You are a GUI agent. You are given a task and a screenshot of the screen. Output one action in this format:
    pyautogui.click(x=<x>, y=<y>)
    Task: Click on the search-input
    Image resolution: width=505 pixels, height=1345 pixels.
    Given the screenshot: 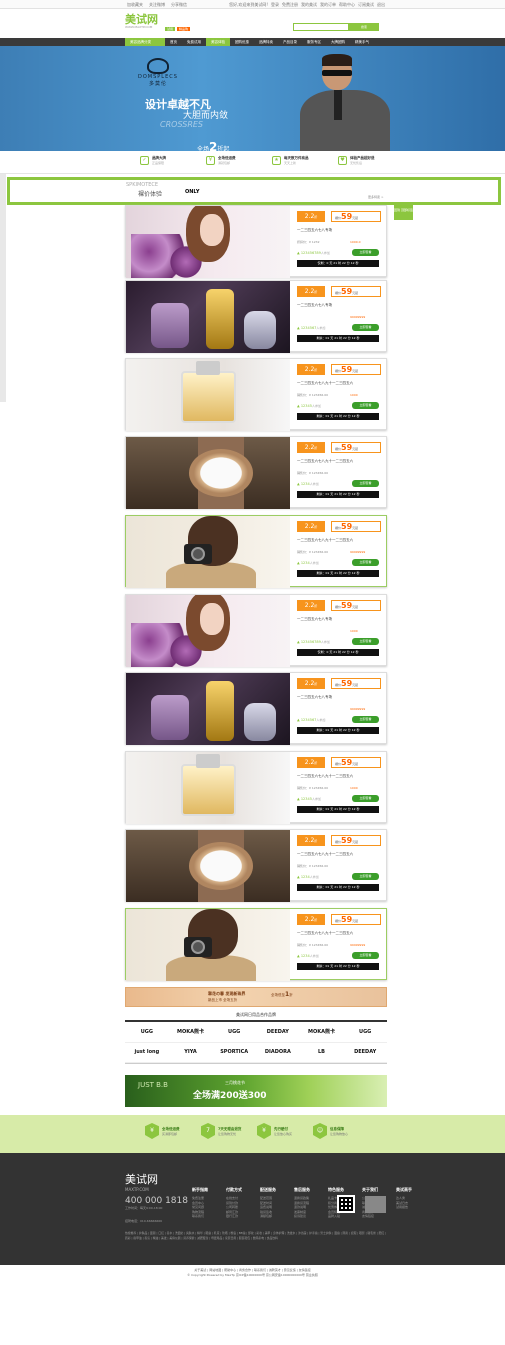 What is the action you would take?
    pyautogui.click(x=321, y=27)
    